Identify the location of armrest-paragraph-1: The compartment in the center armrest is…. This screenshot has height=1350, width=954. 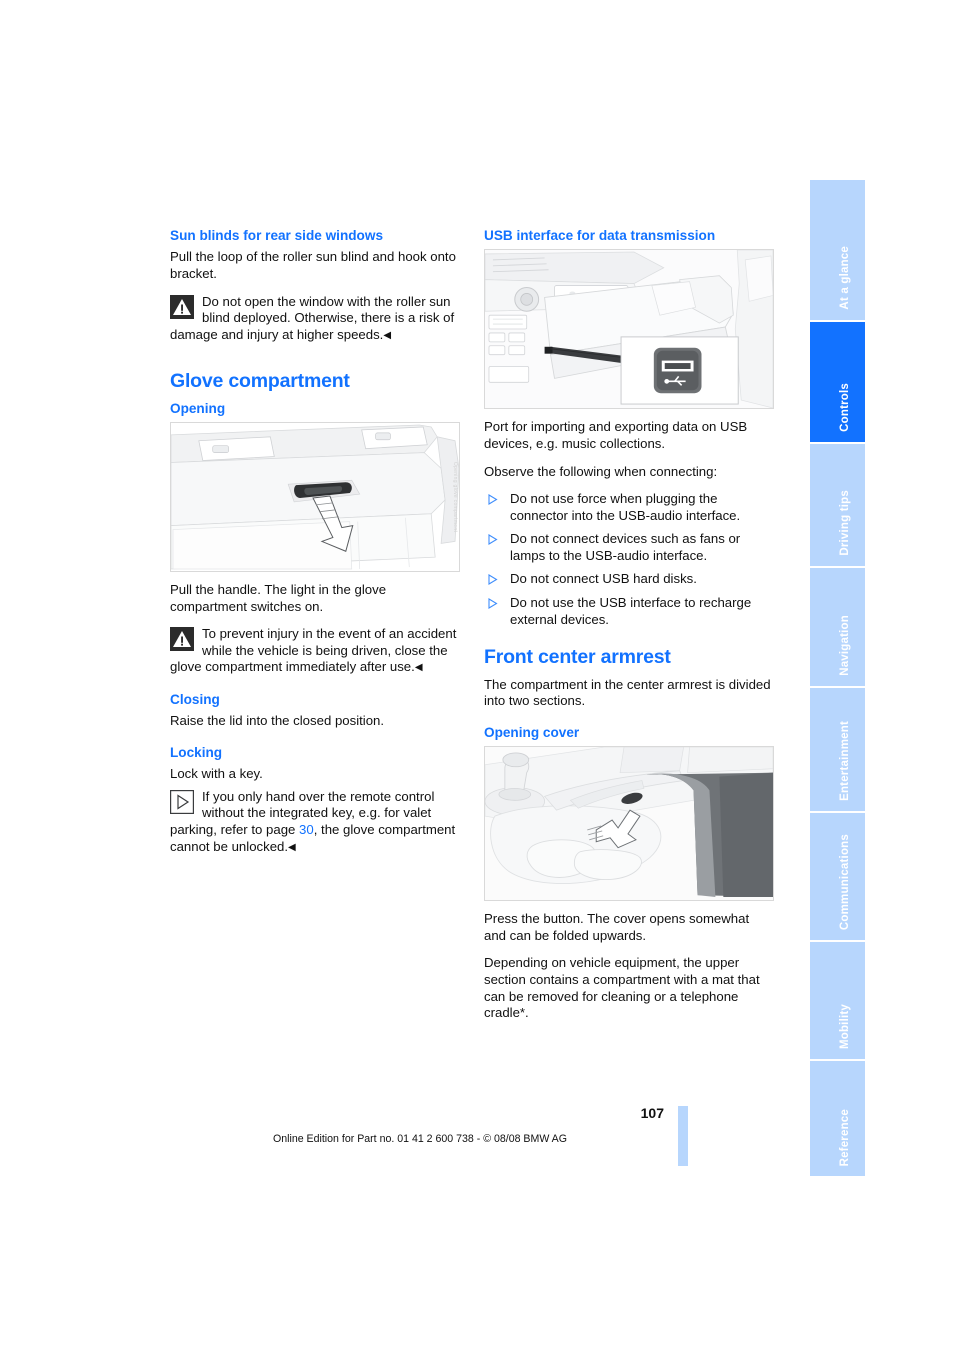
(627, 692).